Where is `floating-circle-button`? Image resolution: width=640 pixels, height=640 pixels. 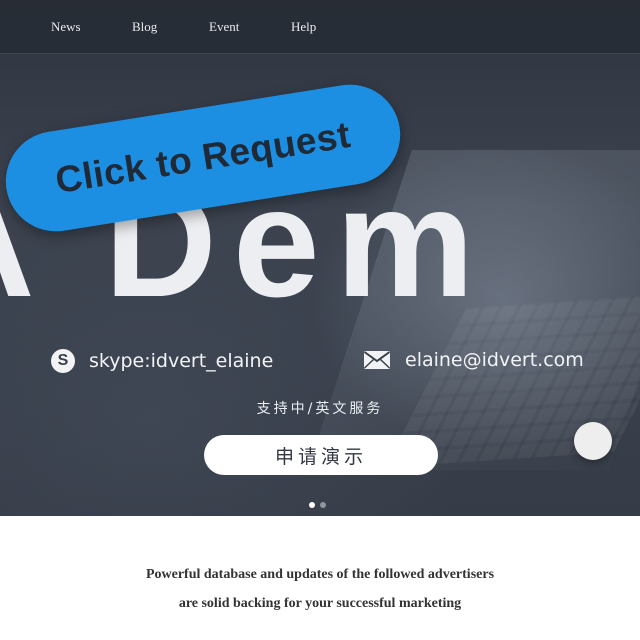 floating-circle-button is located at coordinates (593, 441).